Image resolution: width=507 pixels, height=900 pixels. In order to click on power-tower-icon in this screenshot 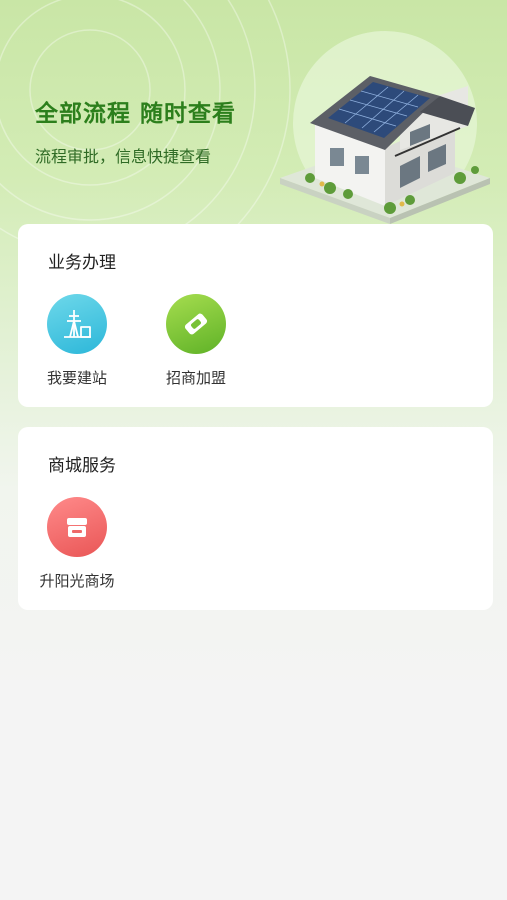, I will do `click(77, 324)`.